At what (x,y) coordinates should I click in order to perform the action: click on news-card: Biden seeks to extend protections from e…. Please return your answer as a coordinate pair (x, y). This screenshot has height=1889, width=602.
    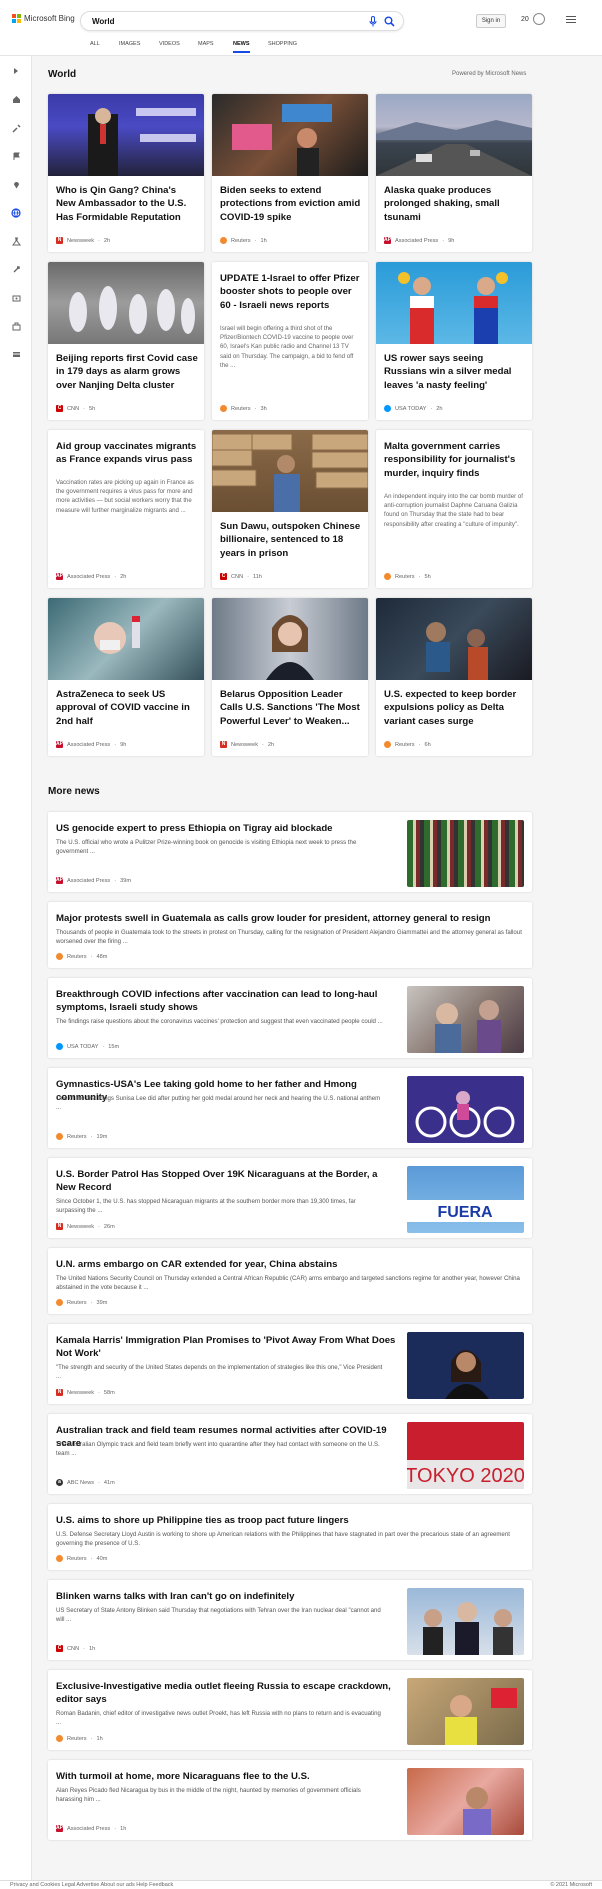
    Looking at the image, I should click on (290, 173).